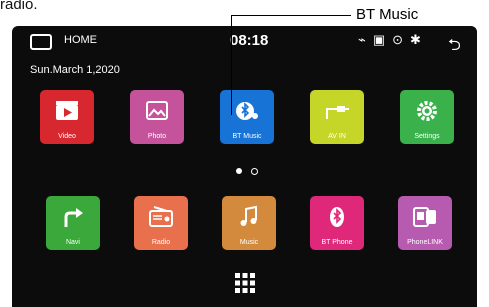  What do you see at coordinates (379, 39) in the screenshot?
I see `screen-mirror-icon: ▣` at bounding box center [379, 39].